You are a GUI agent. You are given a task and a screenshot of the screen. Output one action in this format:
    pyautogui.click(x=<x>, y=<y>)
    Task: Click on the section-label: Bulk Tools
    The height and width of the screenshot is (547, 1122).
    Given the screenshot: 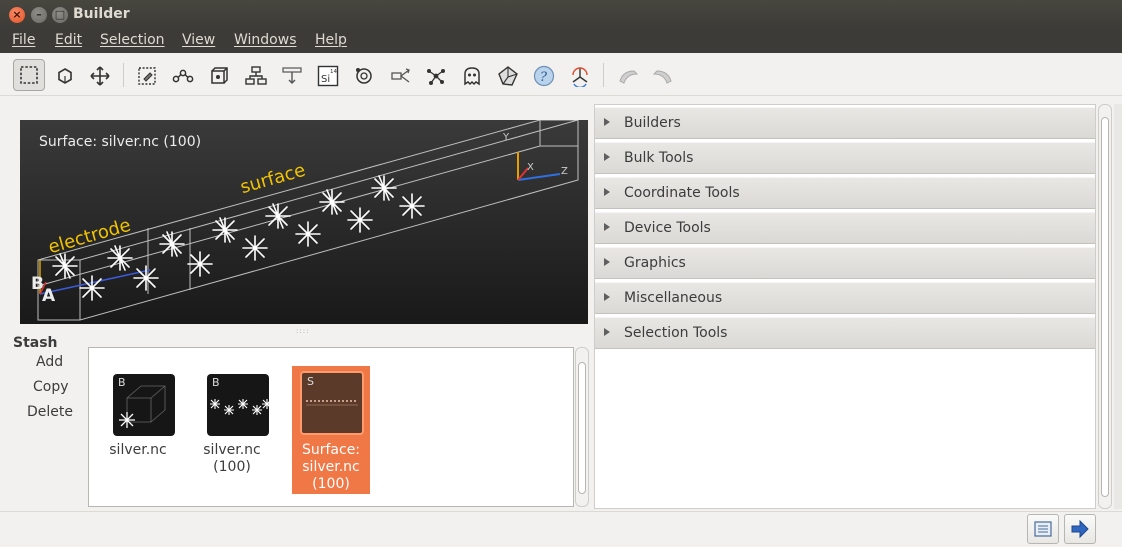 What is the action you would take?
    pyautogui.click(x=659, y=158)
    